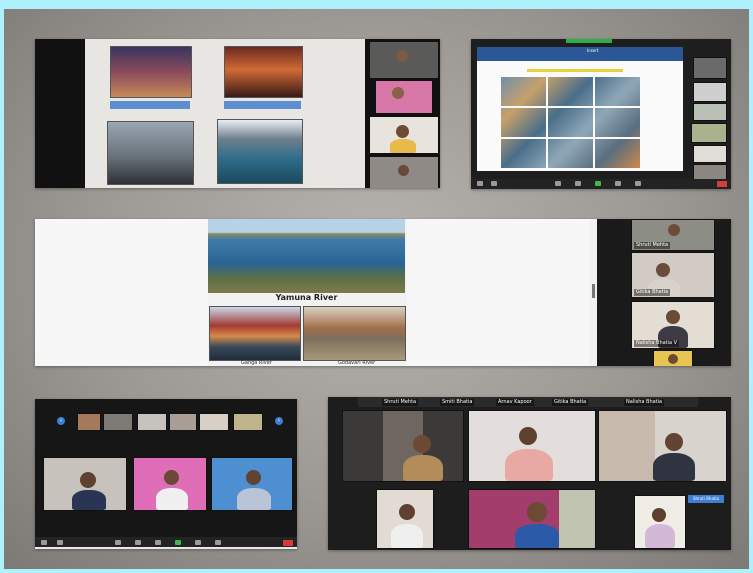 This screenshot has height=573, width=753. I want to click on slide-river-main, so click(306, 256).